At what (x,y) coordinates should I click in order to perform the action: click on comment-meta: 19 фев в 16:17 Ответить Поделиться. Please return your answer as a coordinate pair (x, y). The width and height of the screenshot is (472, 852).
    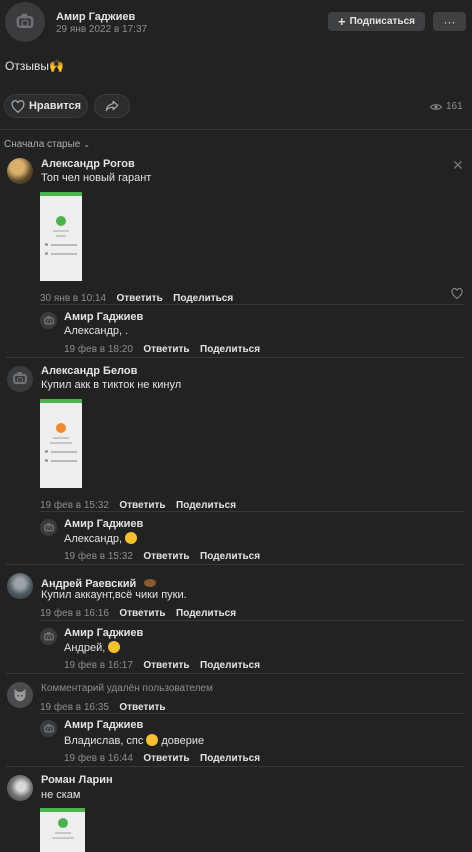
    Looking at the image, I should click on (162, 664).